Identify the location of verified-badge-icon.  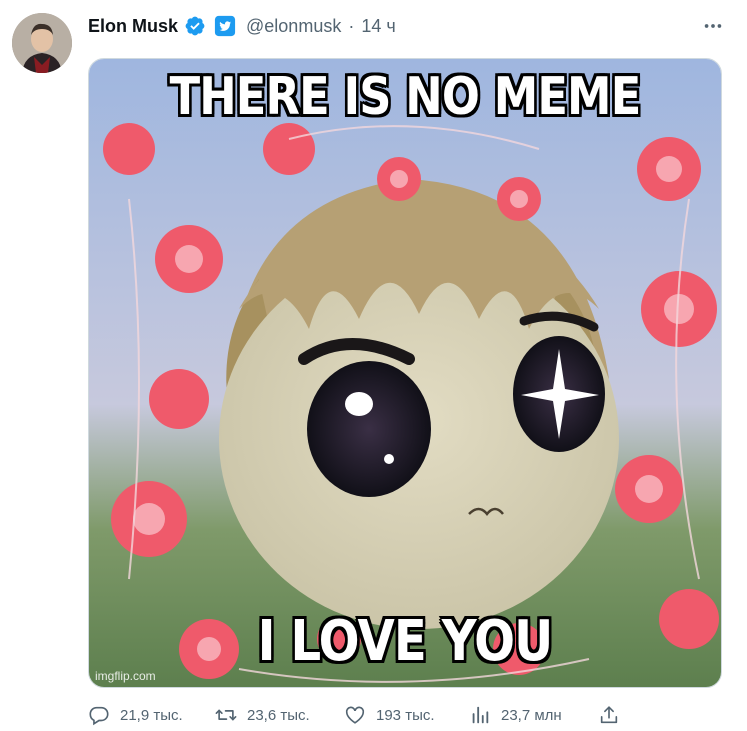
(195, 26).